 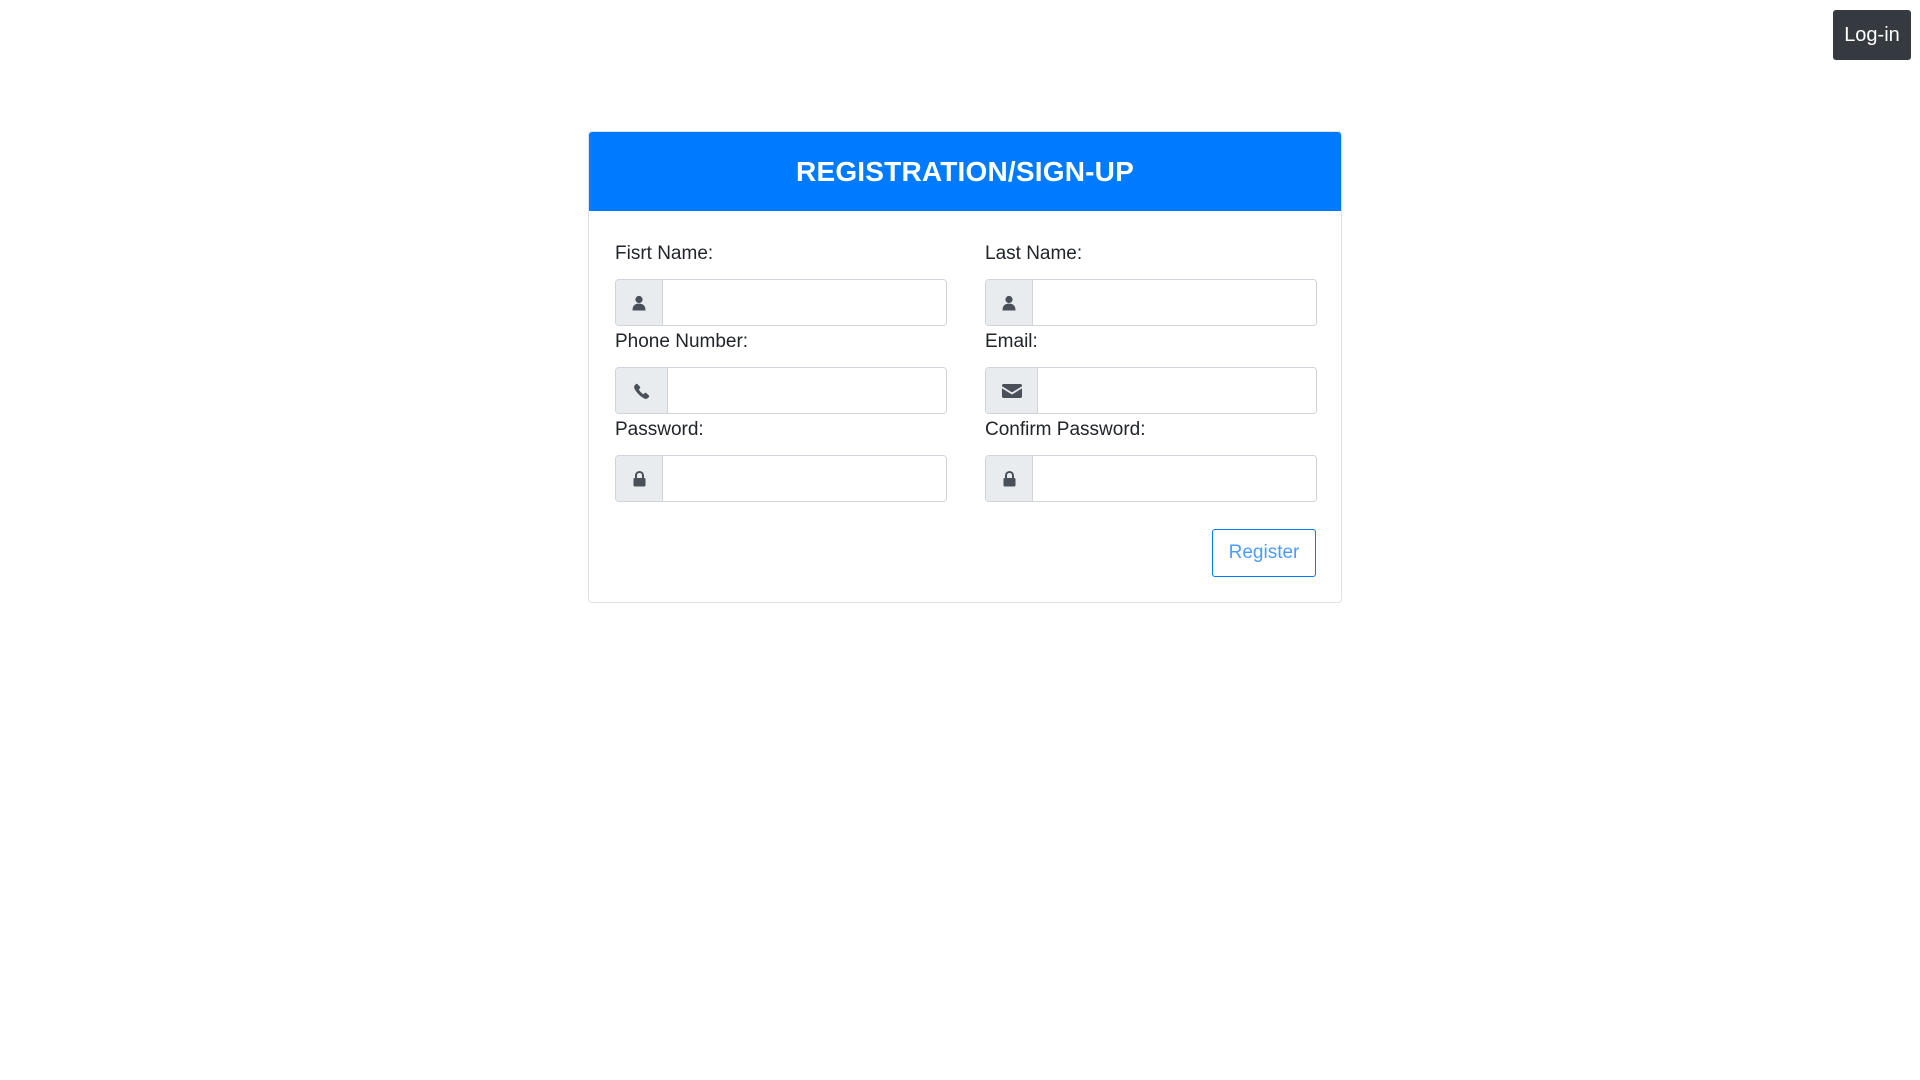 I want to click on email-input-group, so click(x=1151, y=390).